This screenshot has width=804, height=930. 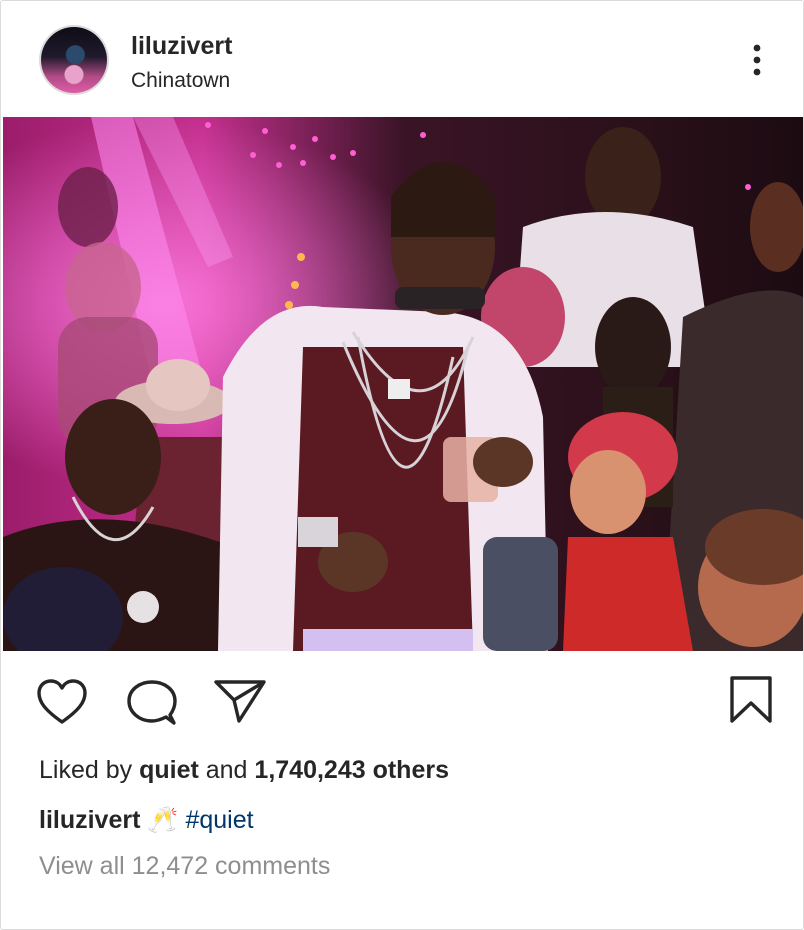 I want to click on more-vertical-icon, so click(x=757, y=60).